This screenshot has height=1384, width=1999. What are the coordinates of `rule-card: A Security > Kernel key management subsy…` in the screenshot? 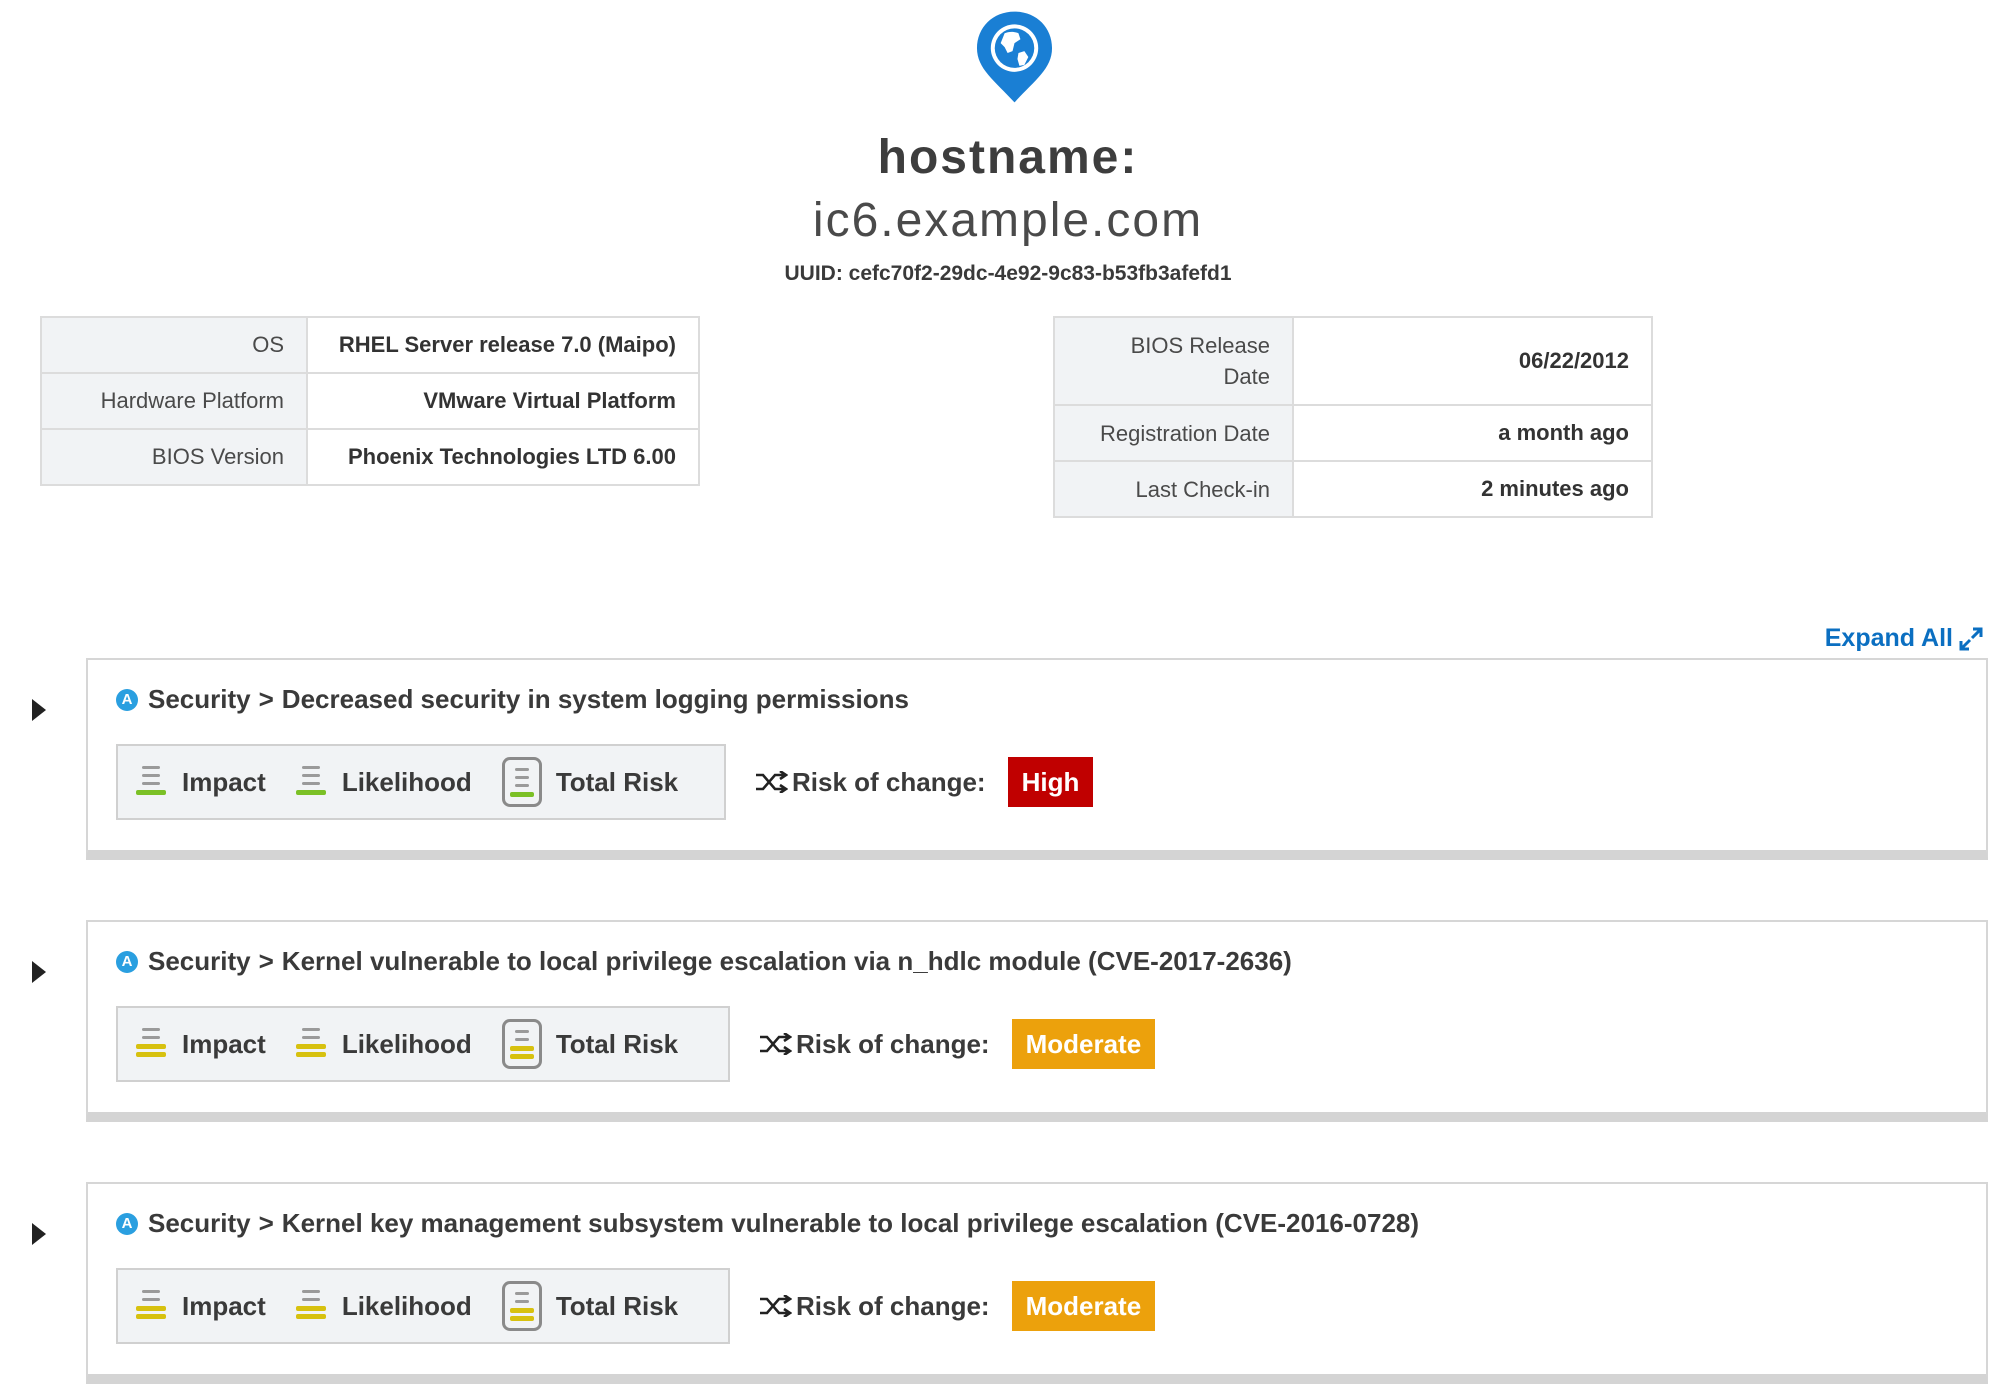 It's located at (1037, 1283).